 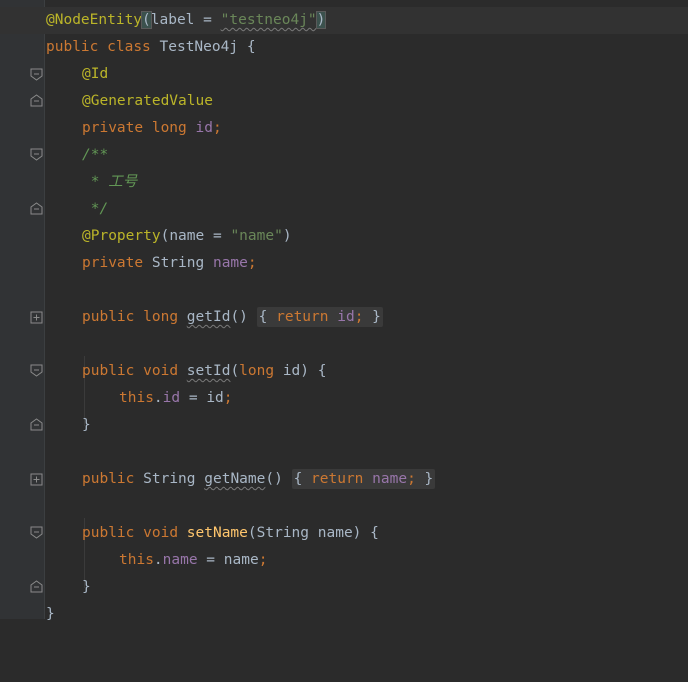 I want to click on collapsed-region: { return id; }, so click(x=319, y=317).